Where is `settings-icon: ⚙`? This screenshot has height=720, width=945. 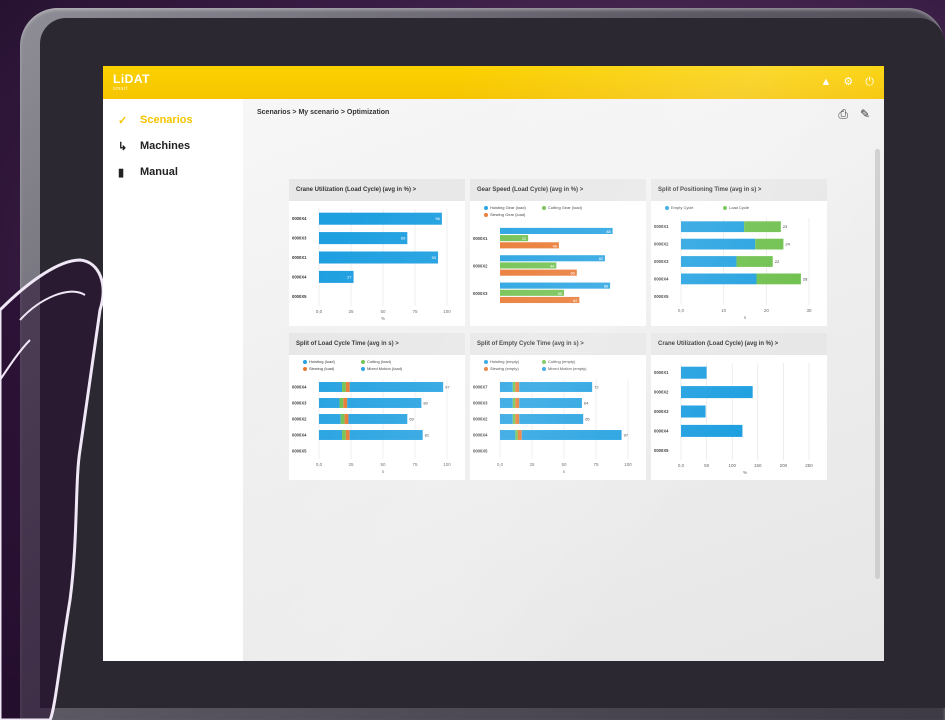
settings-icon: ⚙ is located at coordinates (848, 82).